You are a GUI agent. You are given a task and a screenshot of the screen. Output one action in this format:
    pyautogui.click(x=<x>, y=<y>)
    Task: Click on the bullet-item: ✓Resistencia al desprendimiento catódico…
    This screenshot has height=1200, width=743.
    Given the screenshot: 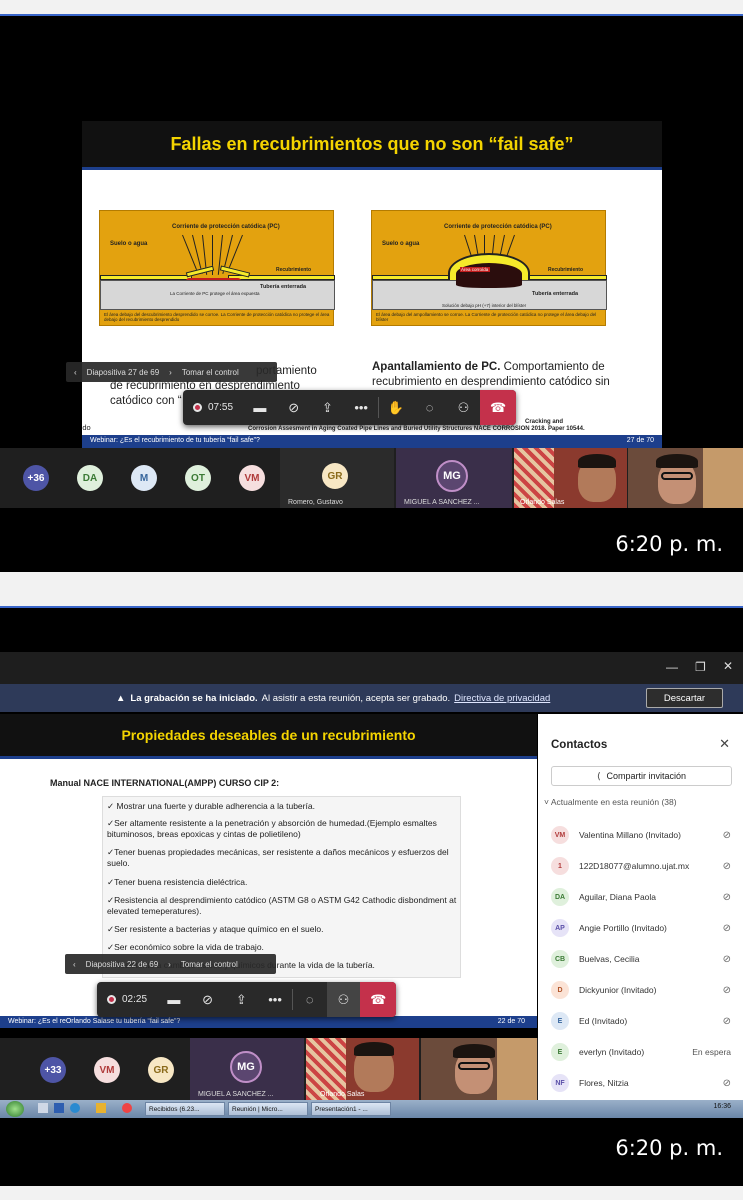 What is the action you would take?
    pyautogui.click(x=282, y=905)
    